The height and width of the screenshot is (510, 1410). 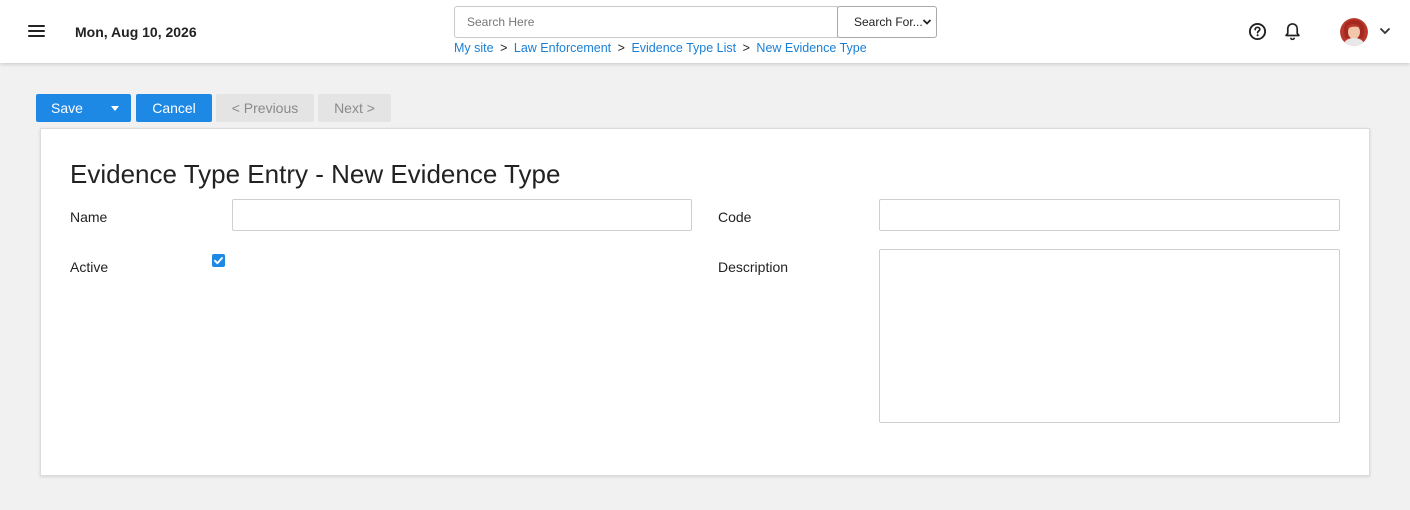 What do you see at coordinates (67, 108) in the screenshot?
I see `save-button: Save` at bounding box center [67, 108].